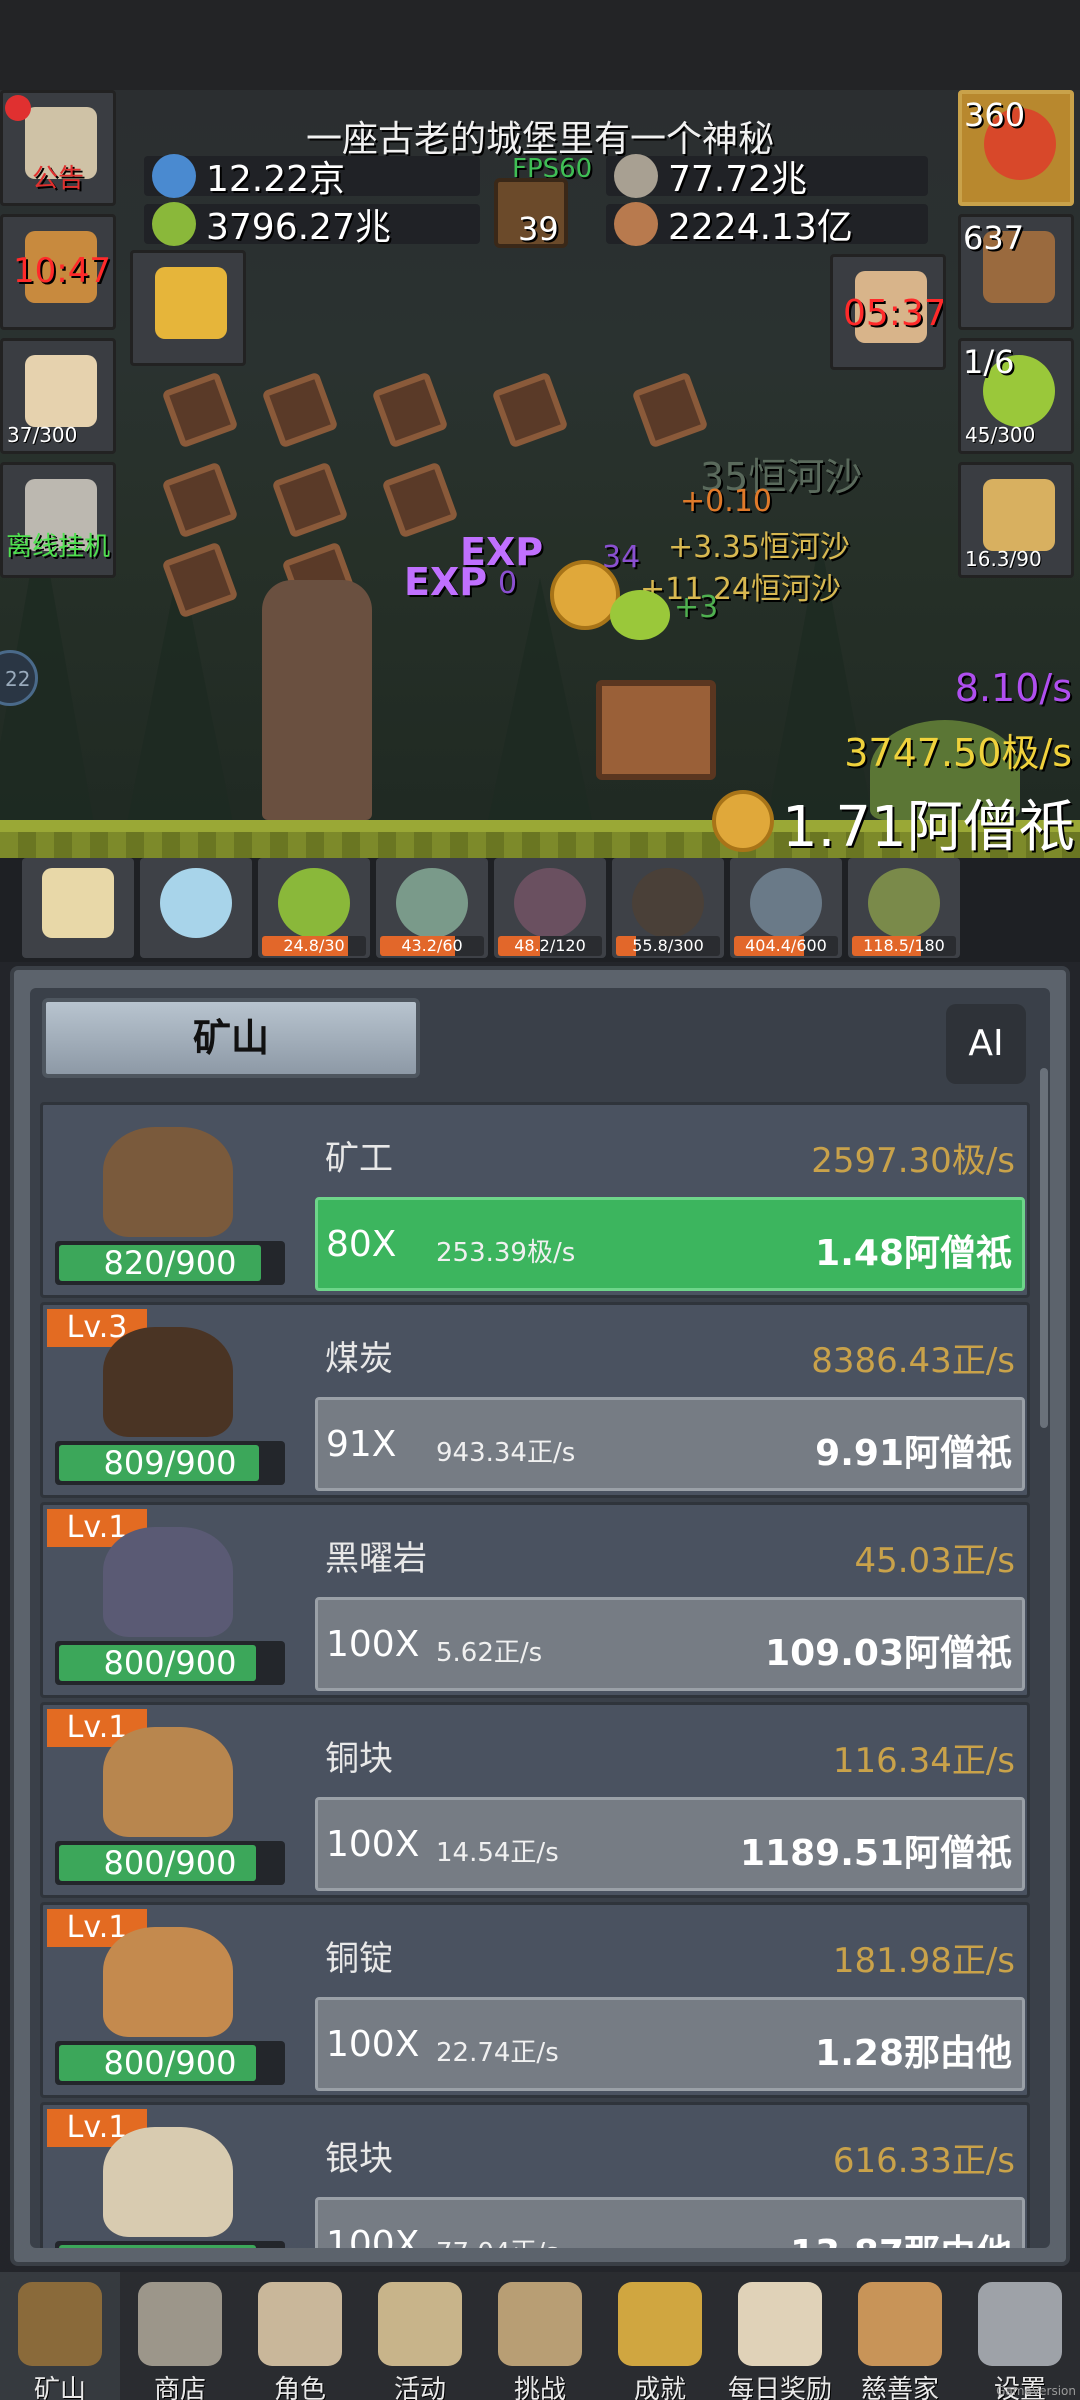 Image resolution: width=1080 pixels, height=2400 pixels. What do you see at coordinates (934, 1561) in the screenshot?
I see `ore-rate: 45.03正/s` at bounding box center [934, 1561].